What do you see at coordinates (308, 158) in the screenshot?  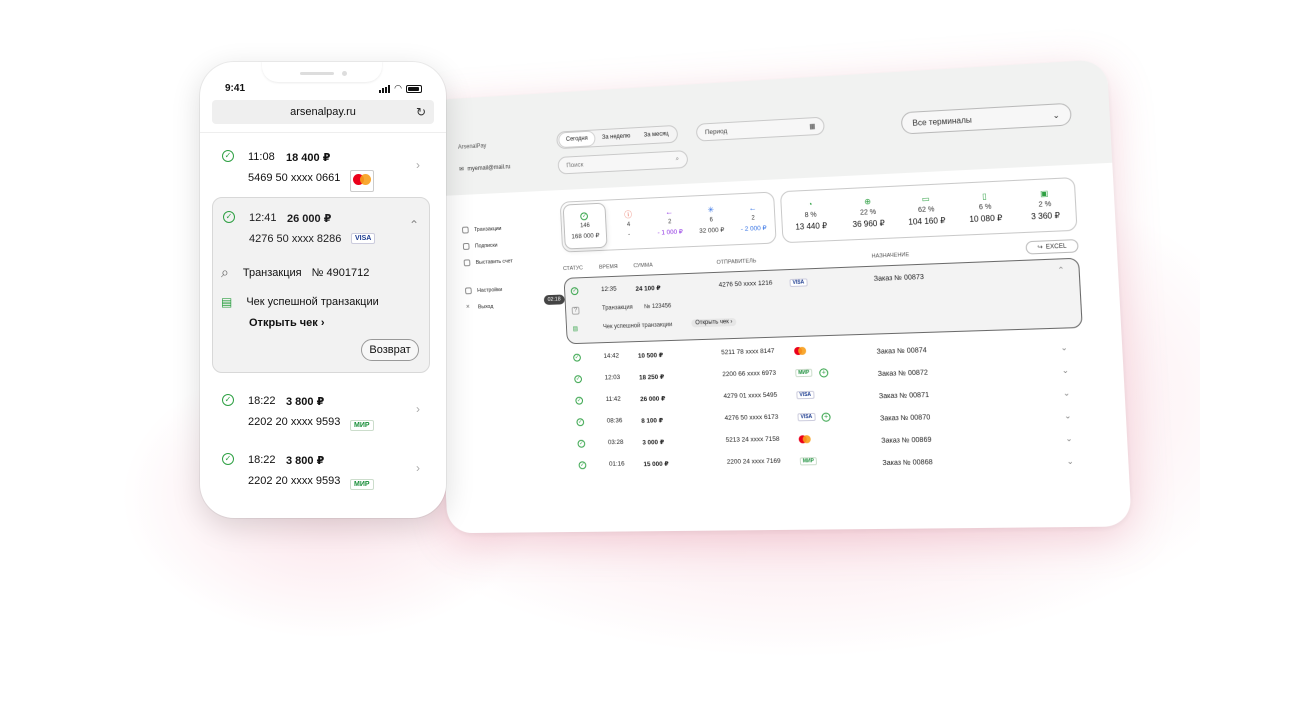 I see `item-amount: 18 400 ₽` at bounding box center [308, 158].